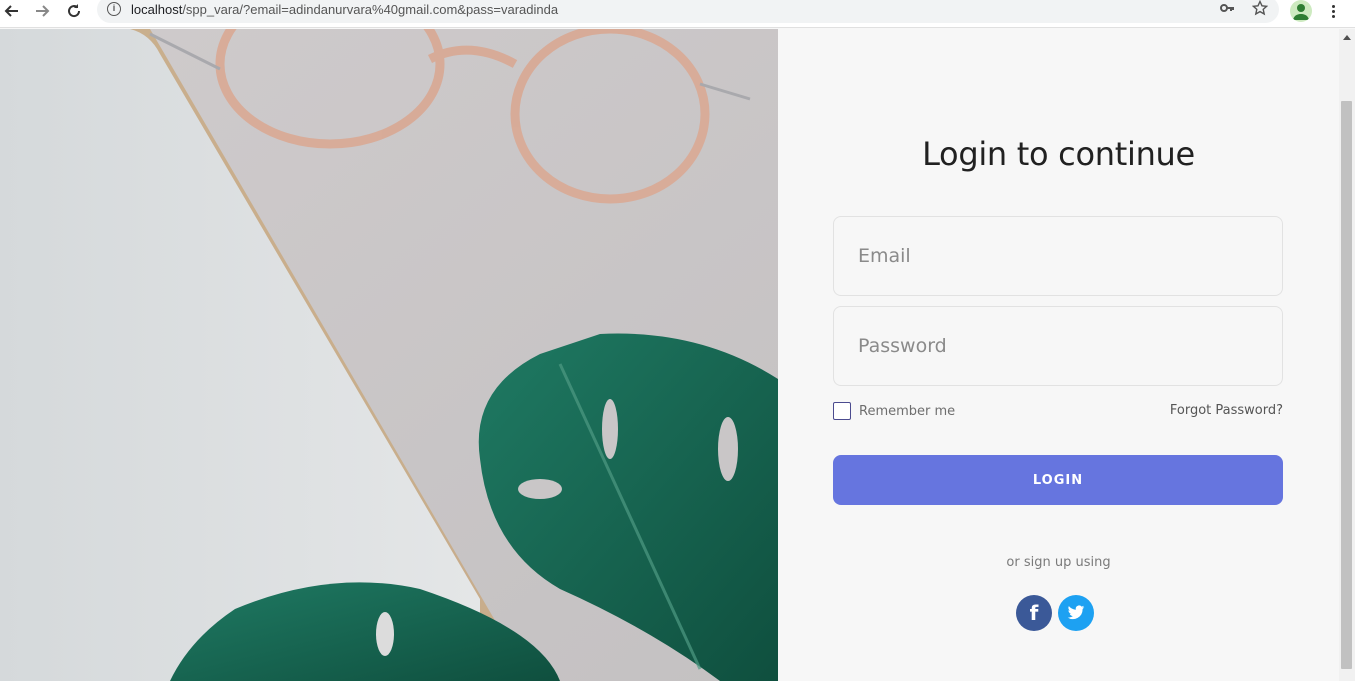  I want to click on remember-me-control: Remember me, so click(894, 411).